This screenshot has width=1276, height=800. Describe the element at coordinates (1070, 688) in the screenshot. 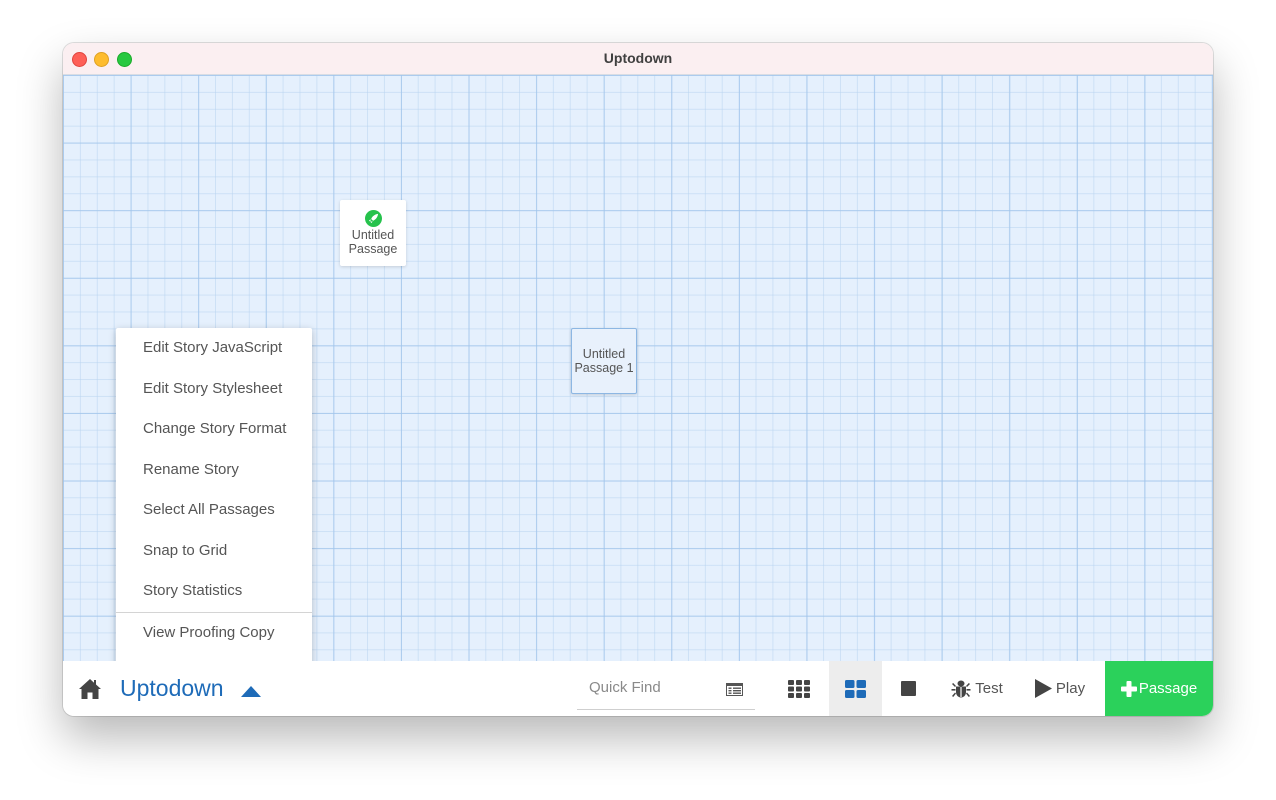

I see `play-label: Play` at that location.